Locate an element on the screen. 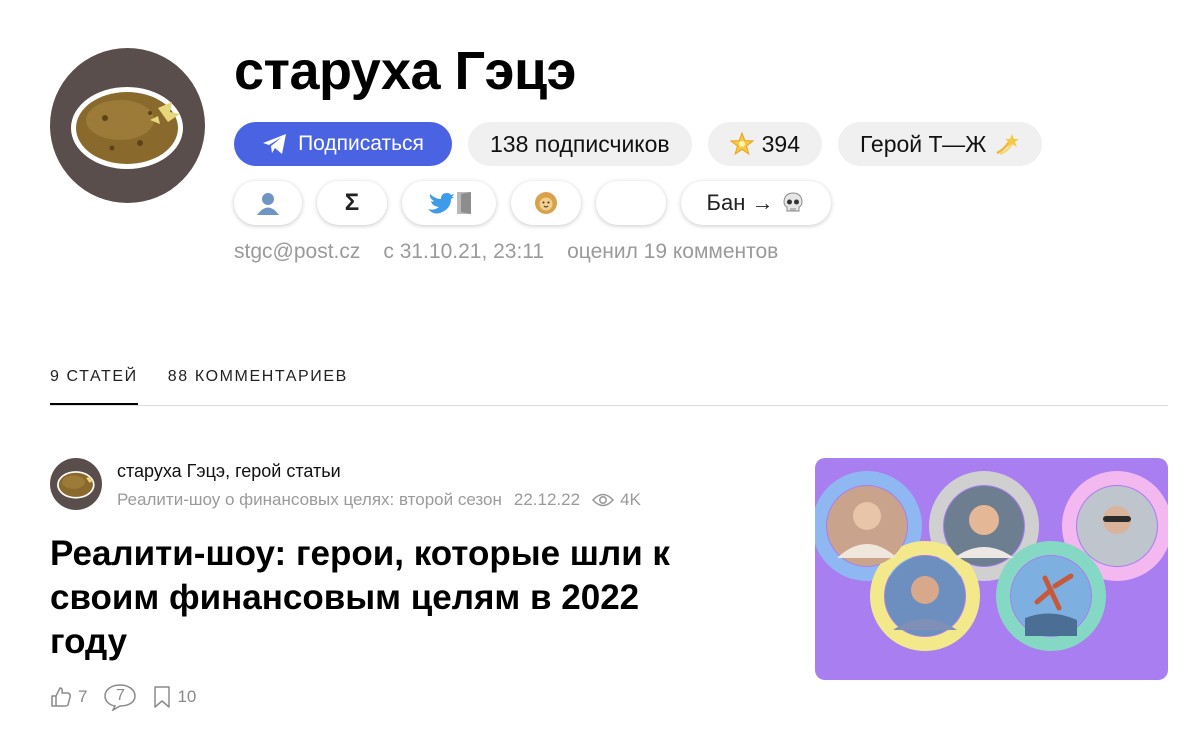 This screenshot has width=1200, height=743. person-icon is located at coordinates (268, 203).